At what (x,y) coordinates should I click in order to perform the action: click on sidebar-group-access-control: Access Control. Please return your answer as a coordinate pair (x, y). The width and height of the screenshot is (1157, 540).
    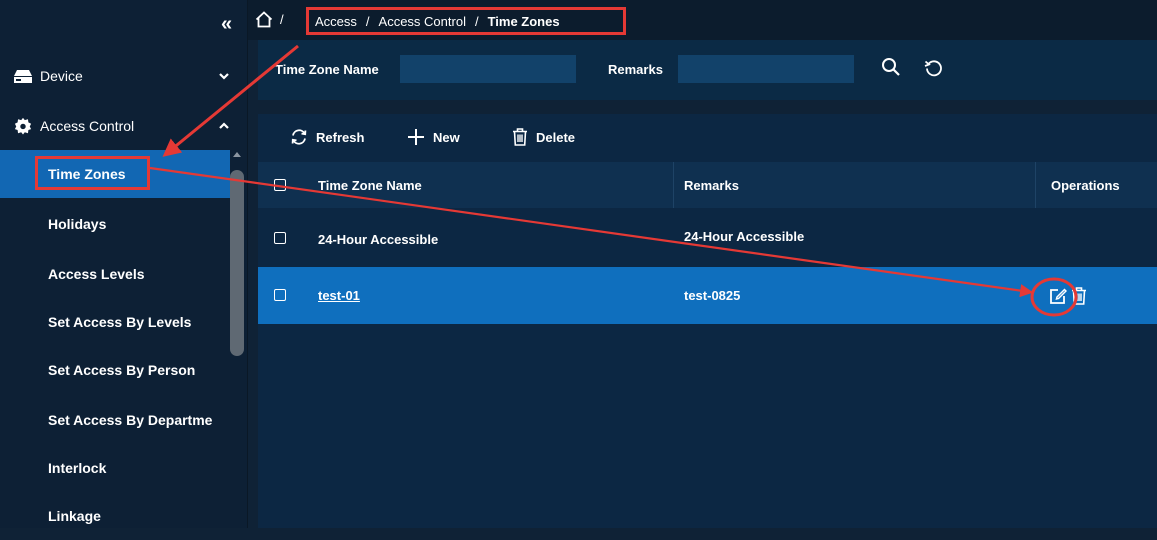
    Looking at the image, I should click on (124, 126).